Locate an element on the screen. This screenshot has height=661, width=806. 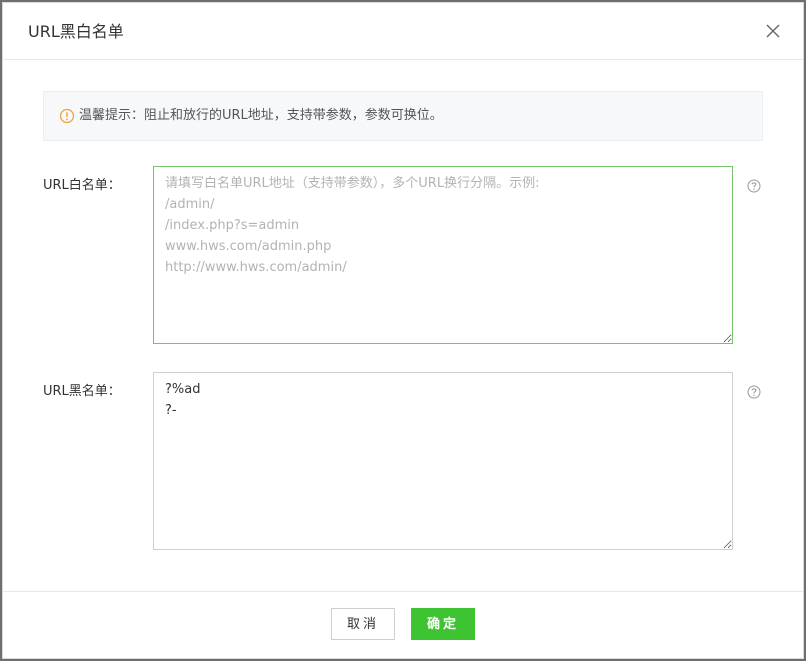
tip-banner: 温馨提示：阻止和放行的URL地址，支持带参数，参数可换位。 is located at coordinates (403, 116).